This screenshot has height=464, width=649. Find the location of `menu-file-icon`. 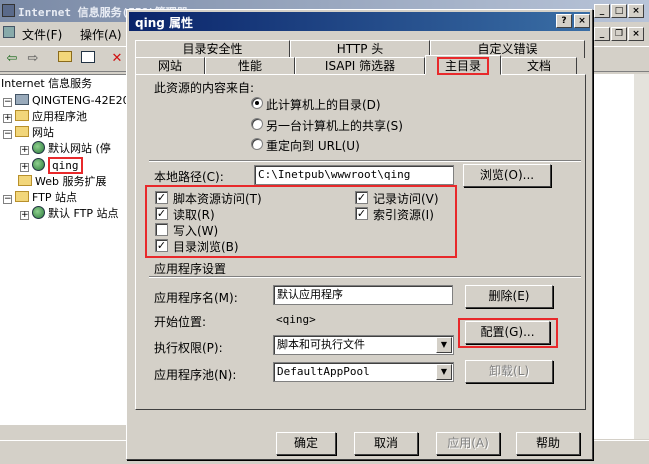

menu-file-icon is located at coordinates (9, 33).